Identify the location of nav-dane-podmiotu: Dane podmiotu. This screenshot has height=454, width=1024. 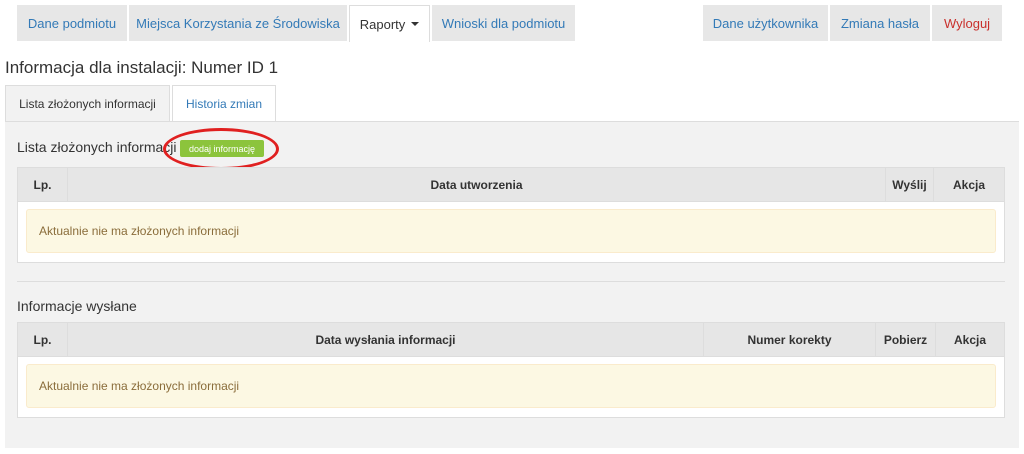
(72, 23).